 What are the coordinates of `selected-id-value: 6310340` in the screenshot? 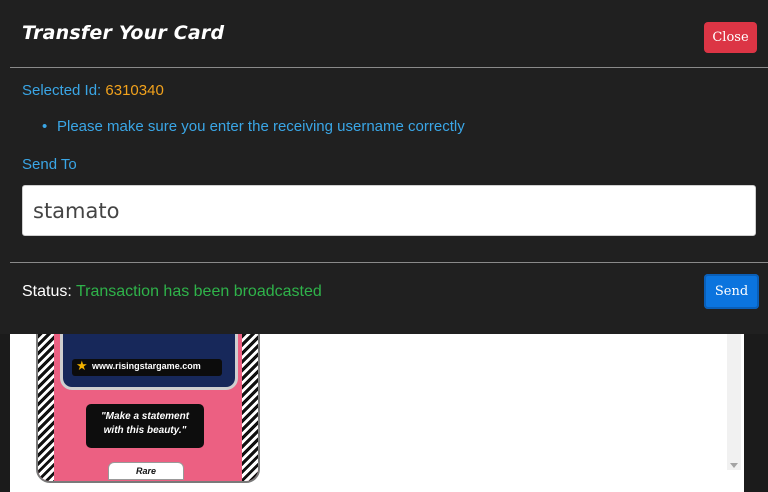 It's located at (134, 90).